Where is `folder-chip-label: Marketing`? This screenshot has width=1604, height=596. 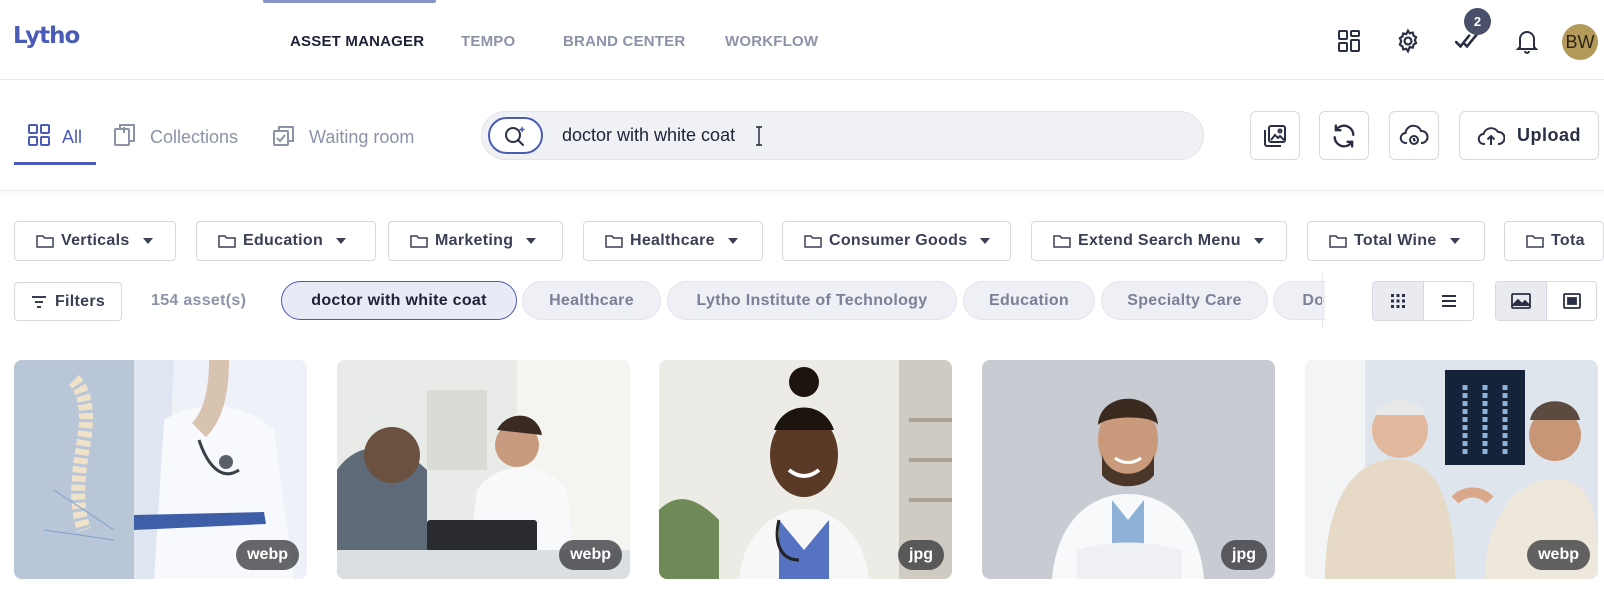
folder-chip-label: Marketing is located at coordinates (474, 240).